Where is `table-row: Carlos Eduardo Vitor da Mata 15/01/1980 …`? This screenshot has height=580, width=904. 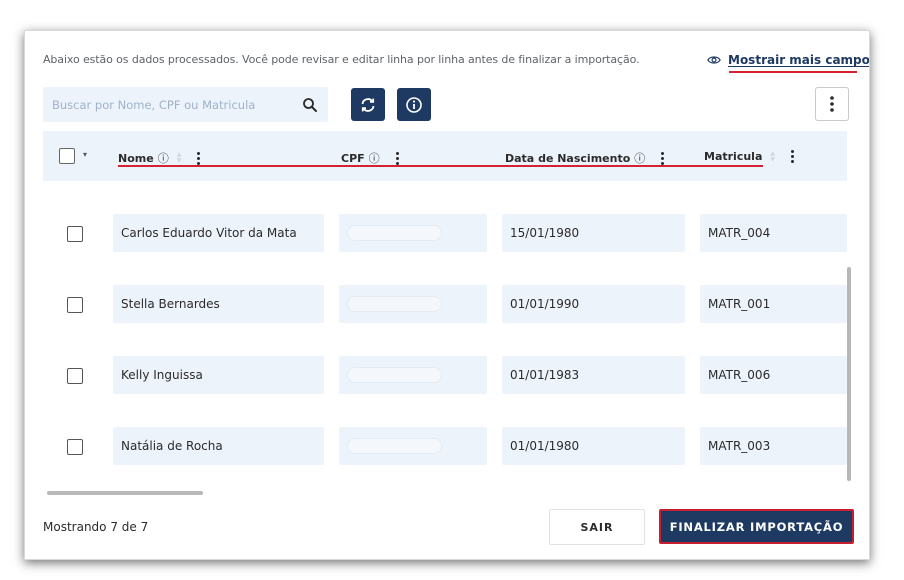
table-row: Carlos Eduardo Vitor da Mata 15/01/1980 … is located at coordinates (445, 234).